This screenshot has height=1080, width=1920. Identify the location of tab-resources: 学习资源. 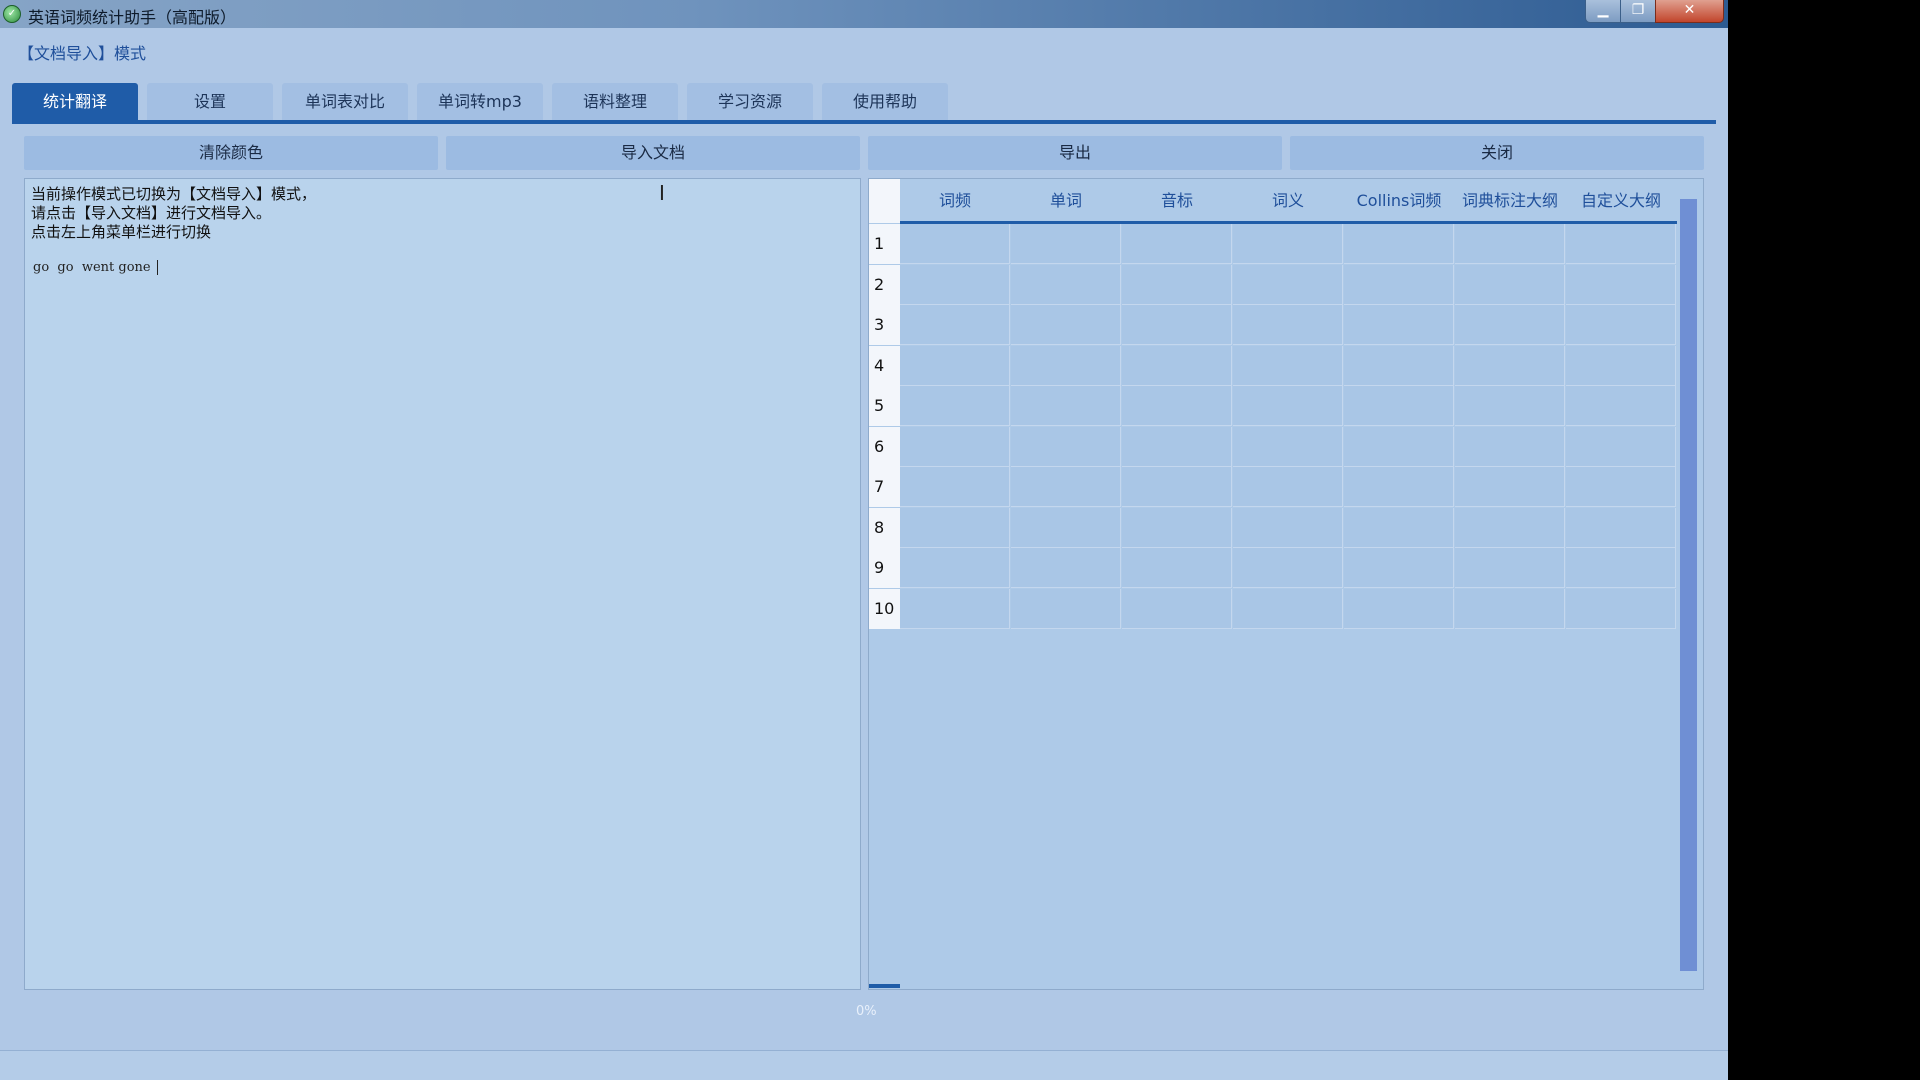
(750, 102).